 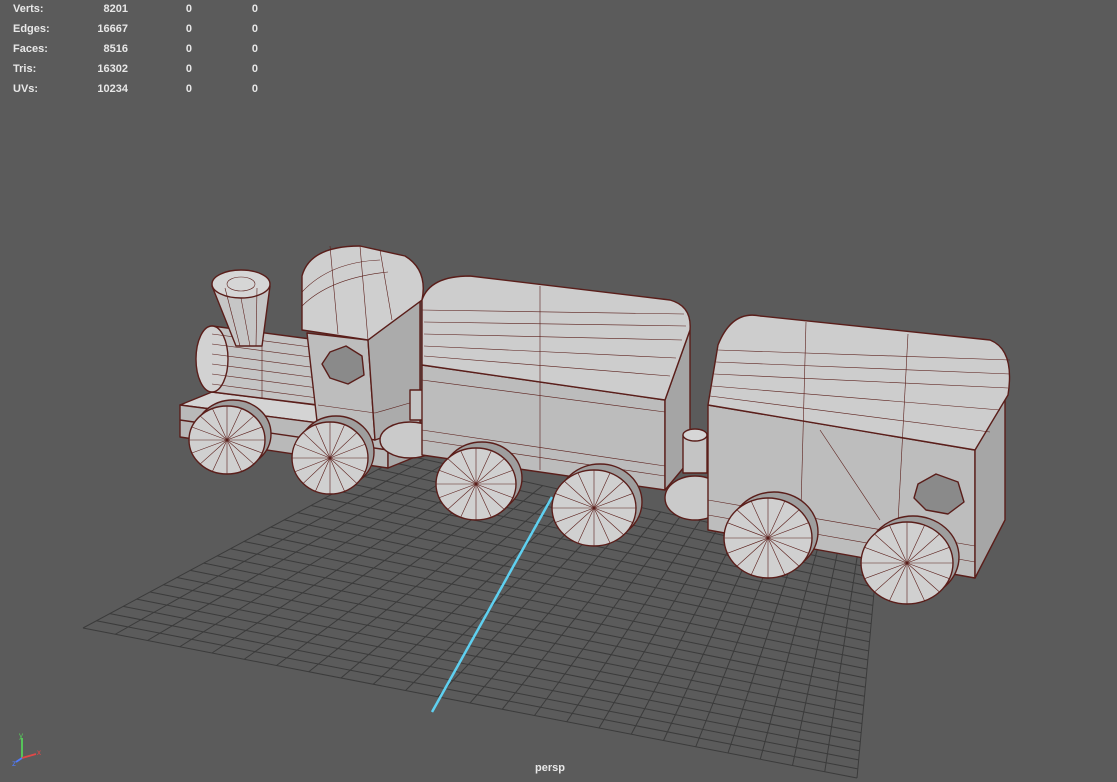 What do you see at coordinates (212, 359) in the screenshot?
I see `loco-boiler-front` at bounding box center [212, 359].